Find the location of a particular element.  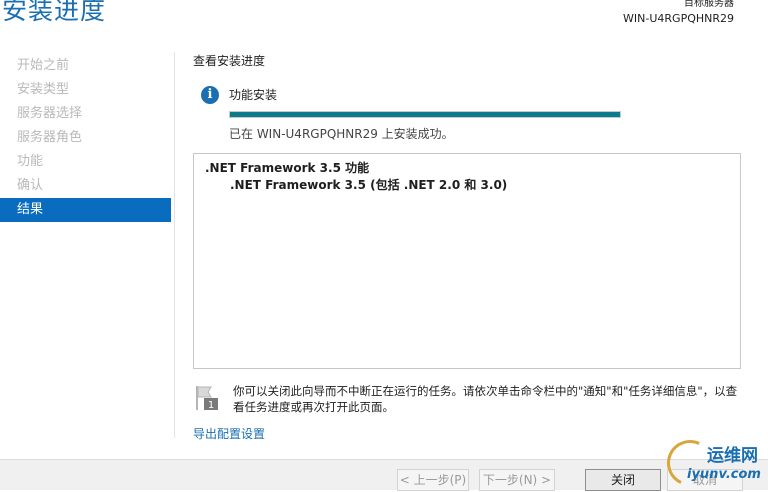

watermark-title: 运维网 is located at coordinates (732, 456).